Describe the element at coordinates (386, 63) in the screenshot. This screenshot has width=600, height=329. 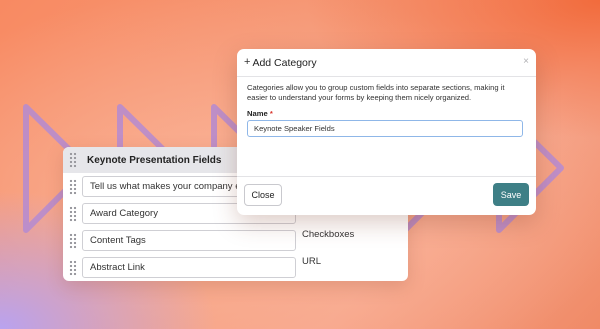
I see `modal-header: + Add Category ×` at that location.